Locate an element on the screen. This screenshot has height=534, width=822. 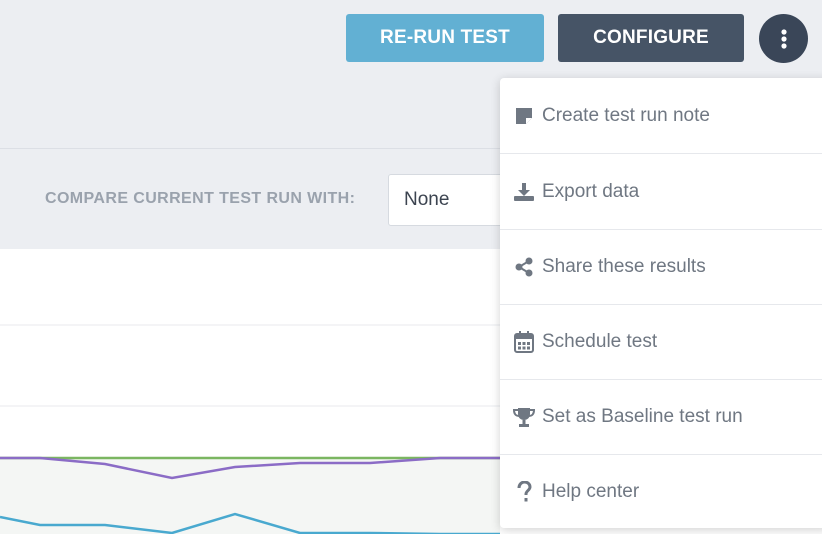
menu-item-share-results: Share these results is located at coordinates (661, 267).